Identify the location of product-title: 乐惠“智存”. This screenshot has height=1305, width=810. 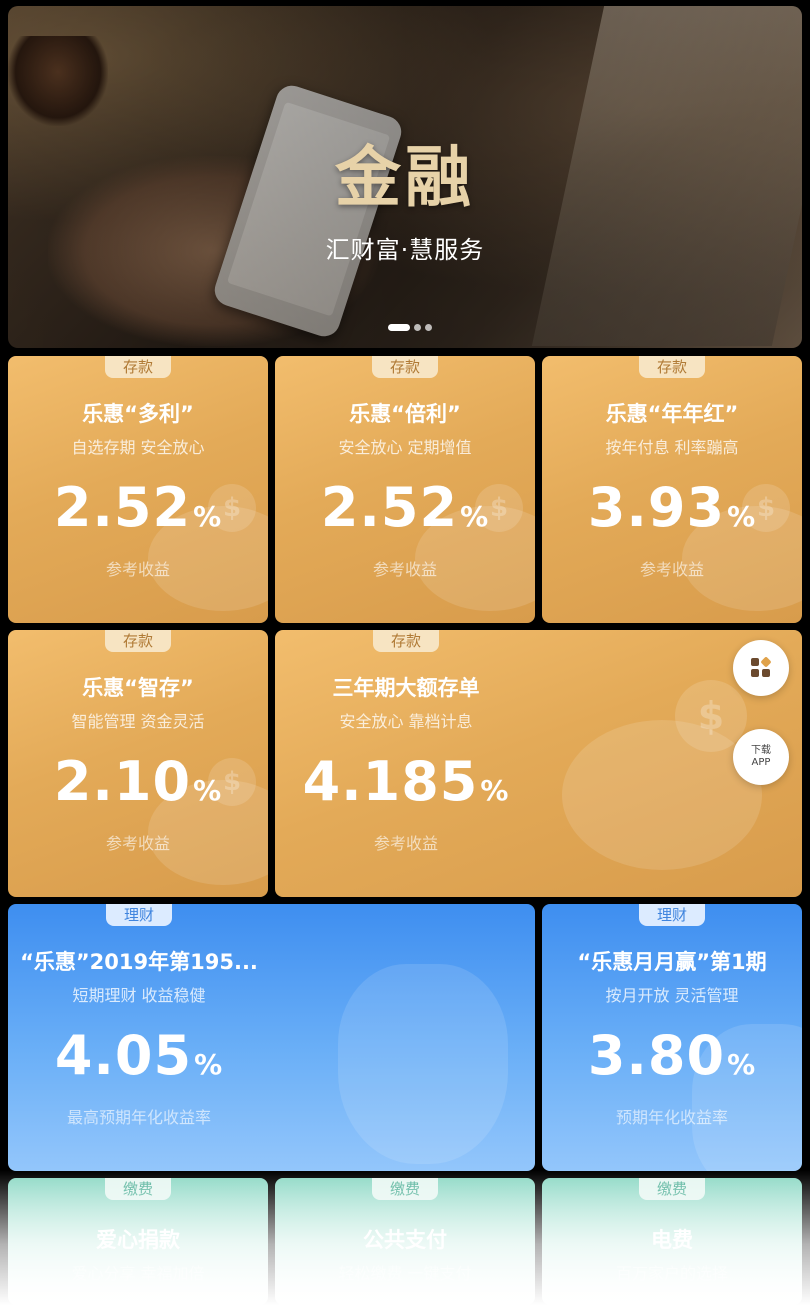
(138, 688).